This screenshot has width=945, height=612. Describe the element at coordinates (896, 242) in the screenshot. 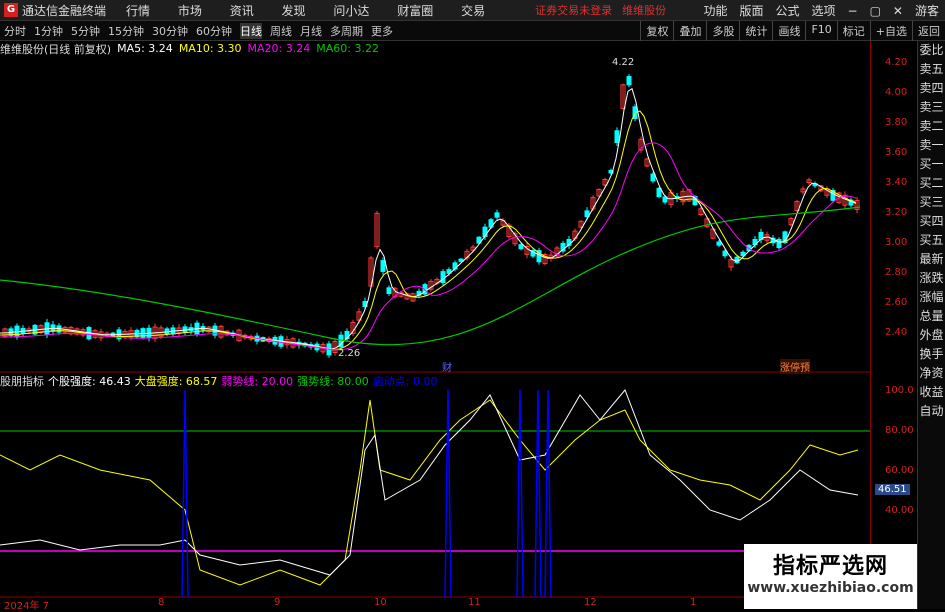

I see `price-tick: 3.00` at that location.